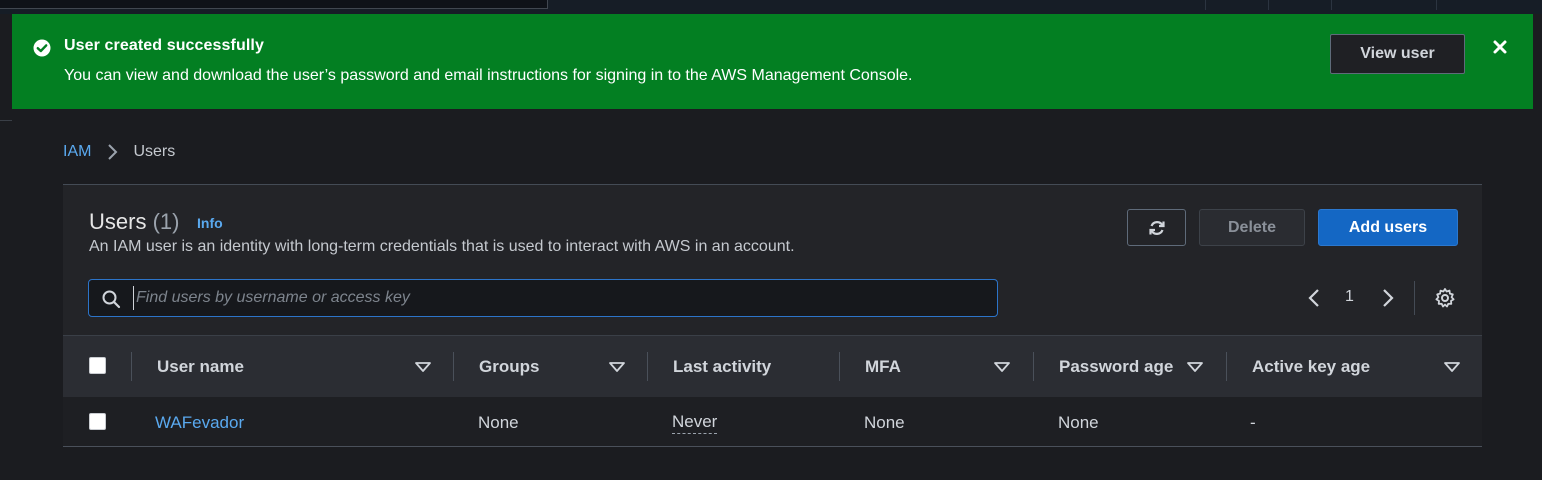 This screenshot has height=480, width=1542. I want to click on password-age-cell: None, so click(1078, 422).